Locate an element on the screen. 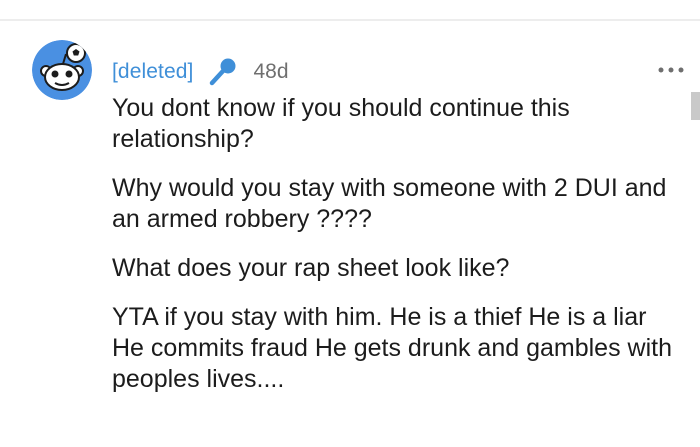 This screenshot has height=447, width=700. username-link: [deleted] is located at coordinates (152, 72).